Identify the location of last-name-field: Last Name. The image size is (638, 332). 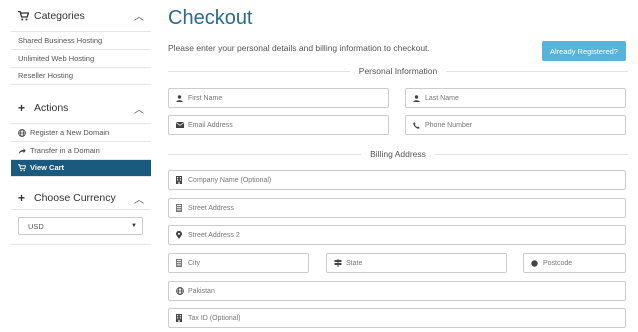
(515, 98).